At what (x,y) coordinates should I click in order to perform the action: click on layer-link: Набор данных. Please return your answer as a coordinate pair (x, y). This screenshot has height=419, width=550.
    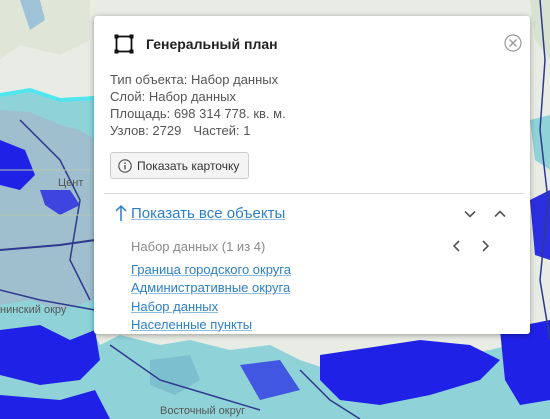
    Looking at the image, I should click on (211, 307).